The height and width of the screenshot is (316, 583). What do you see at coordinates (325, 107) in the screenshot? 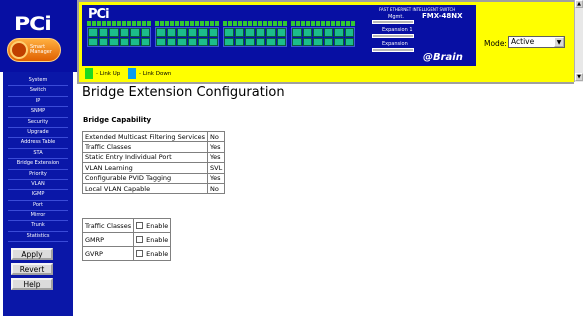
I see `divider` at bounding box center [325, 107].